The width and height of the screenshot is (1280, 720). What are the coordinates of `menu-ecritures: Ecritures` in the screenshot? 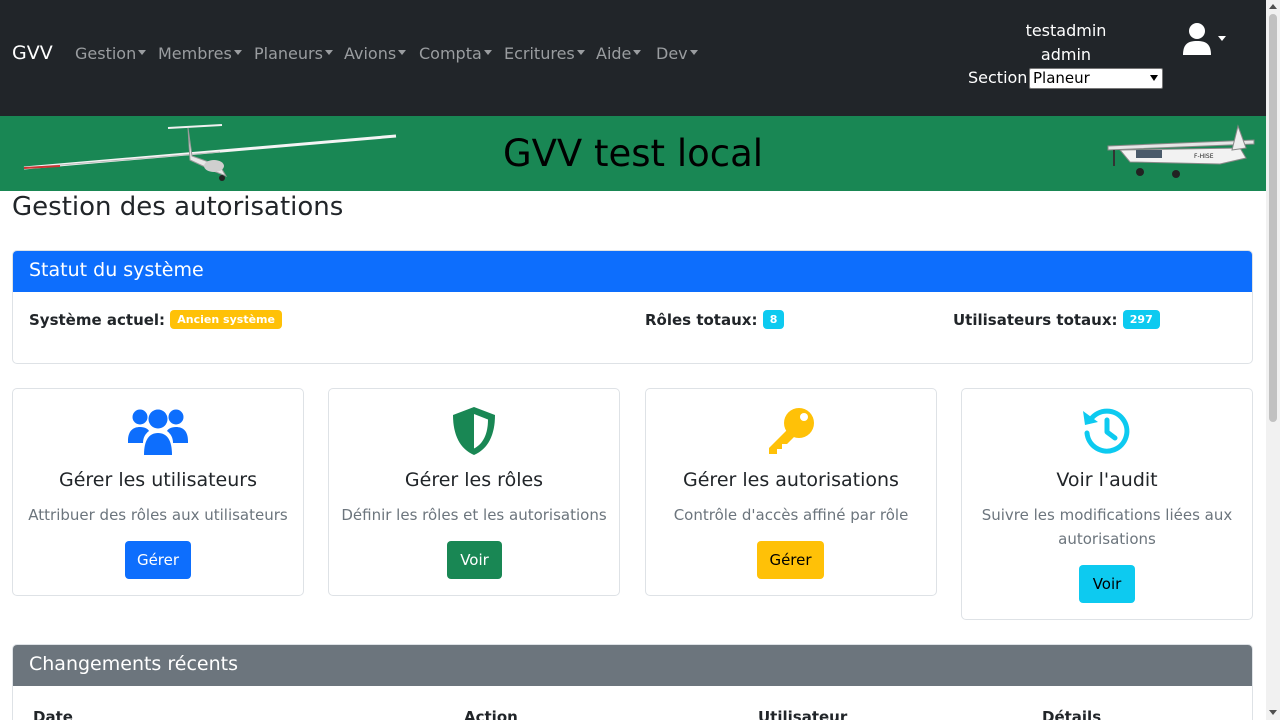 It's located at (544, 53).